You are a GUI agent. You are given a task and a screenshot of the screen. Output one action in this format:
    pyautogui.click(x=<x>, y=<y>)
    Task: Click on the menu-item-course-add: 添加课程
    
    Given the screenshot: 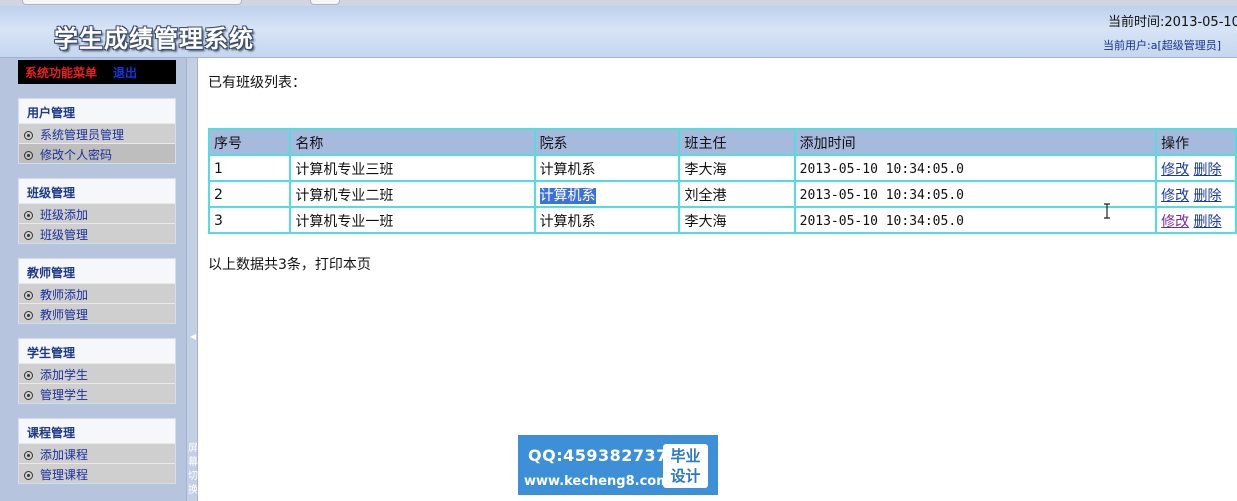 What is the action you would take?
    pyautogui.click(x=97, y=453)
    